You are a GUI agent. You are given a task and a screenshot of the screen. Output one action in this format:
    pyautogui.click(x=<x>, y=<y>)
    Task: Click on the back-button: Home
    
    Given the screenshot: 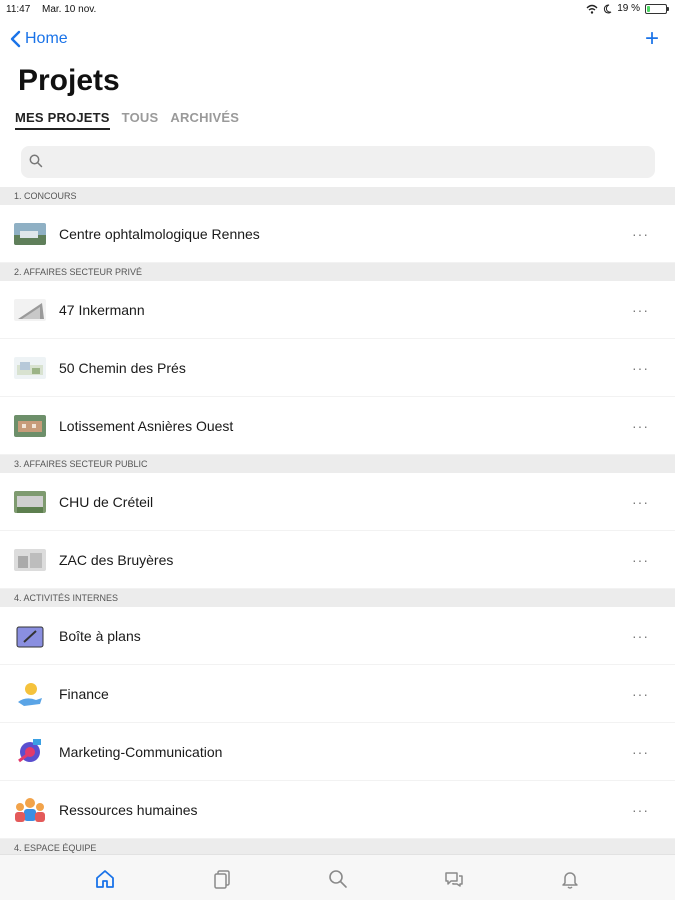 What is the action you would take?
    pyautogui.click(x=39, y=39)
    